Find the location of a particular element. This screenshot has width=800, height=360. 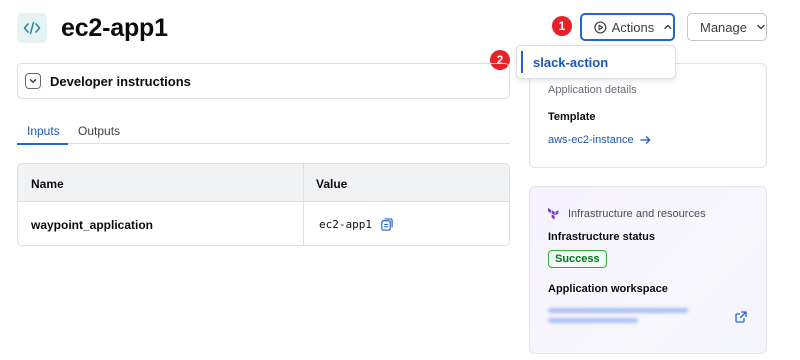

actions-button-label: Actions is located at coordinates (633, 27).